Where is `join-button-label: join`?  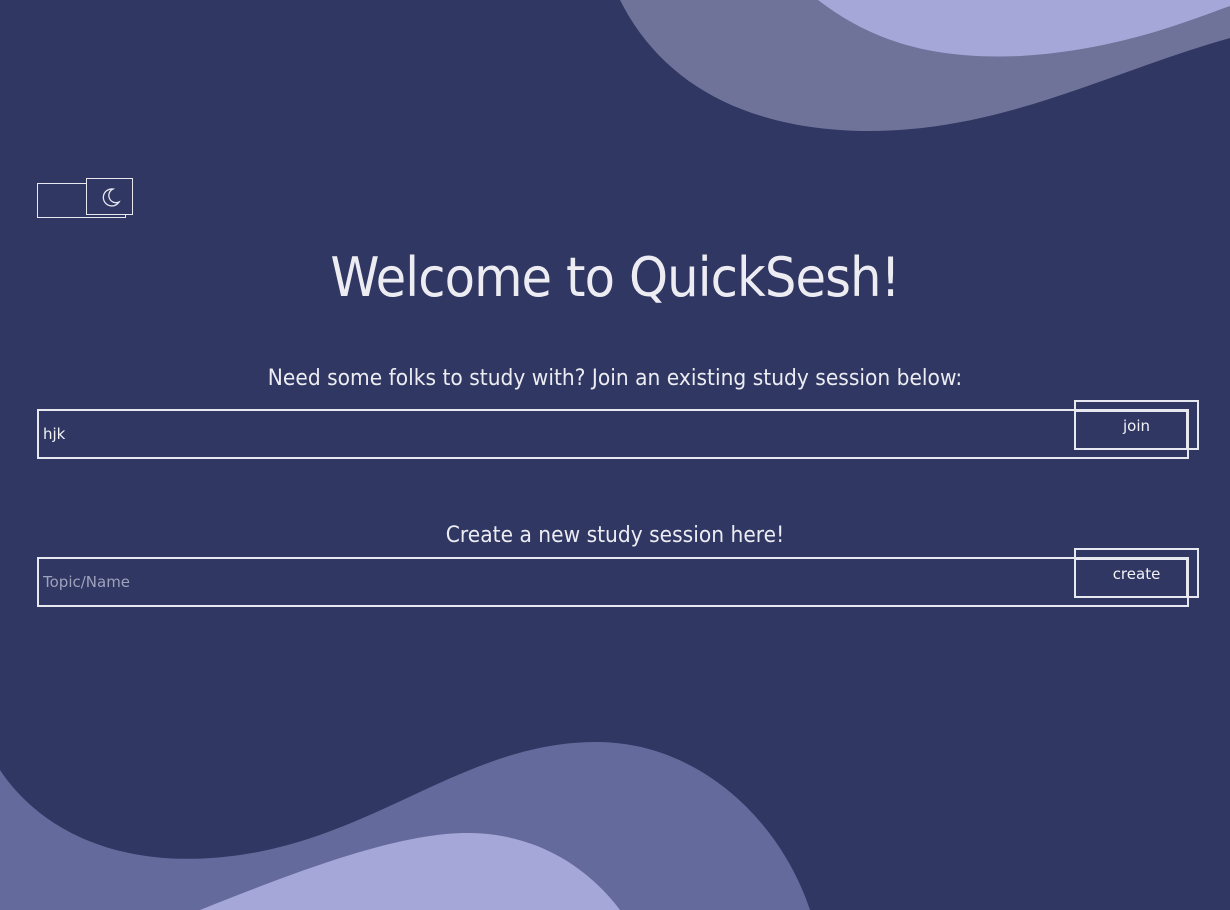 join-button-label: join is located at coordinates (1136, 426).